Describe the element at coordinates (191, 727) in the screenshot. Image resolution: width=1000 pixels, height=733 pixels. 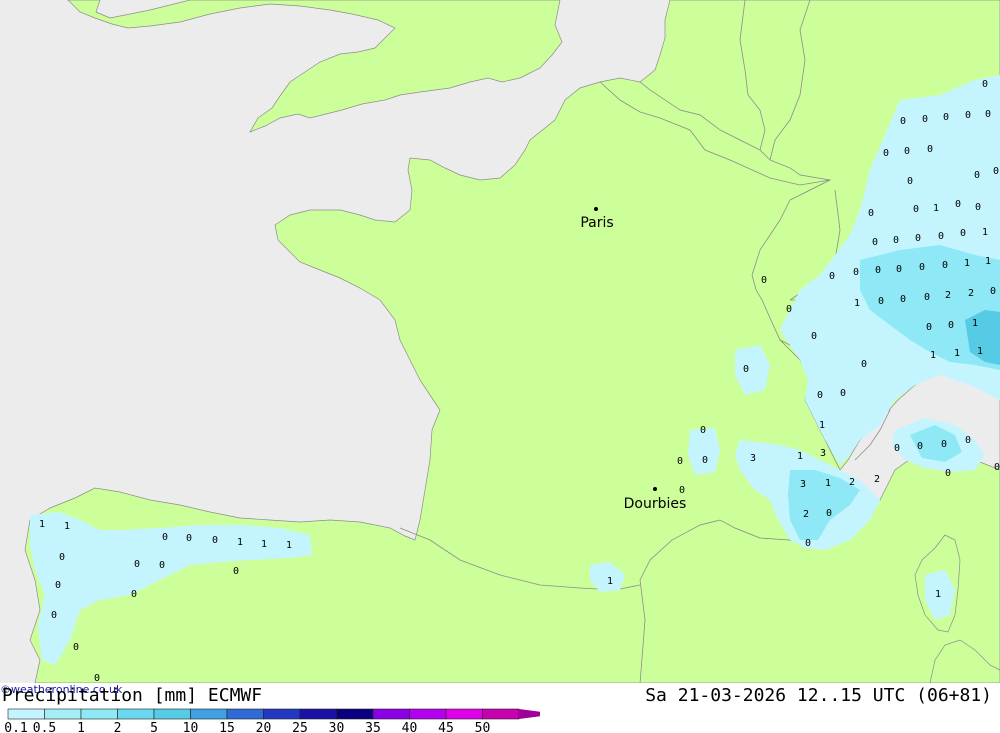
I see `scale-label: 10` at that location.